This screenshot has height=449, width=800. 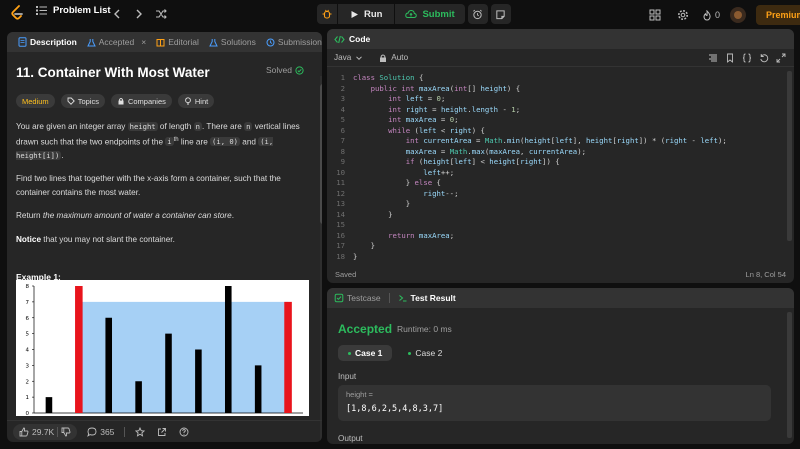 I want to click on tab-editorial-label: Editorial, so click(x=183, y=42).